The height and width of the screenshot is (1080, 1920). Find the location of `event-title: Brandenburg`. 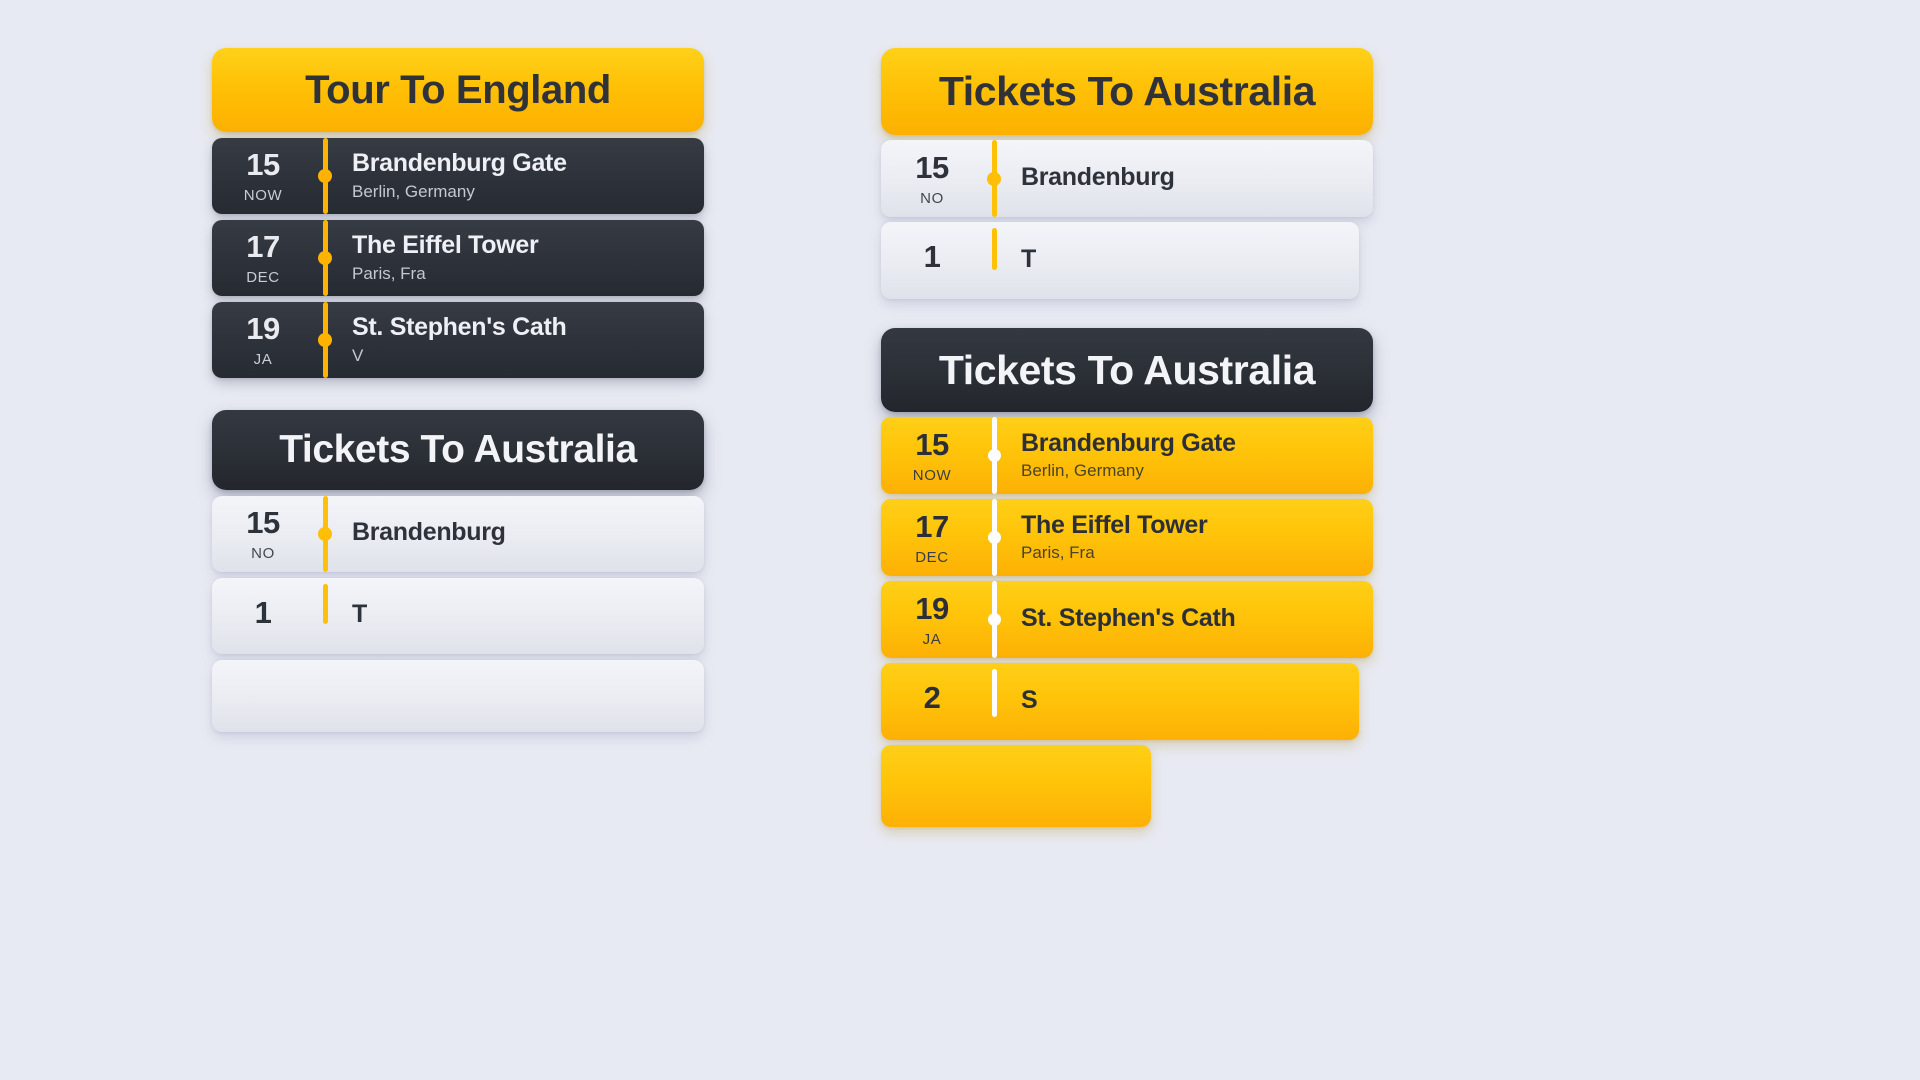

event-title: Brandenburg is located at coordinates (1098, 176).